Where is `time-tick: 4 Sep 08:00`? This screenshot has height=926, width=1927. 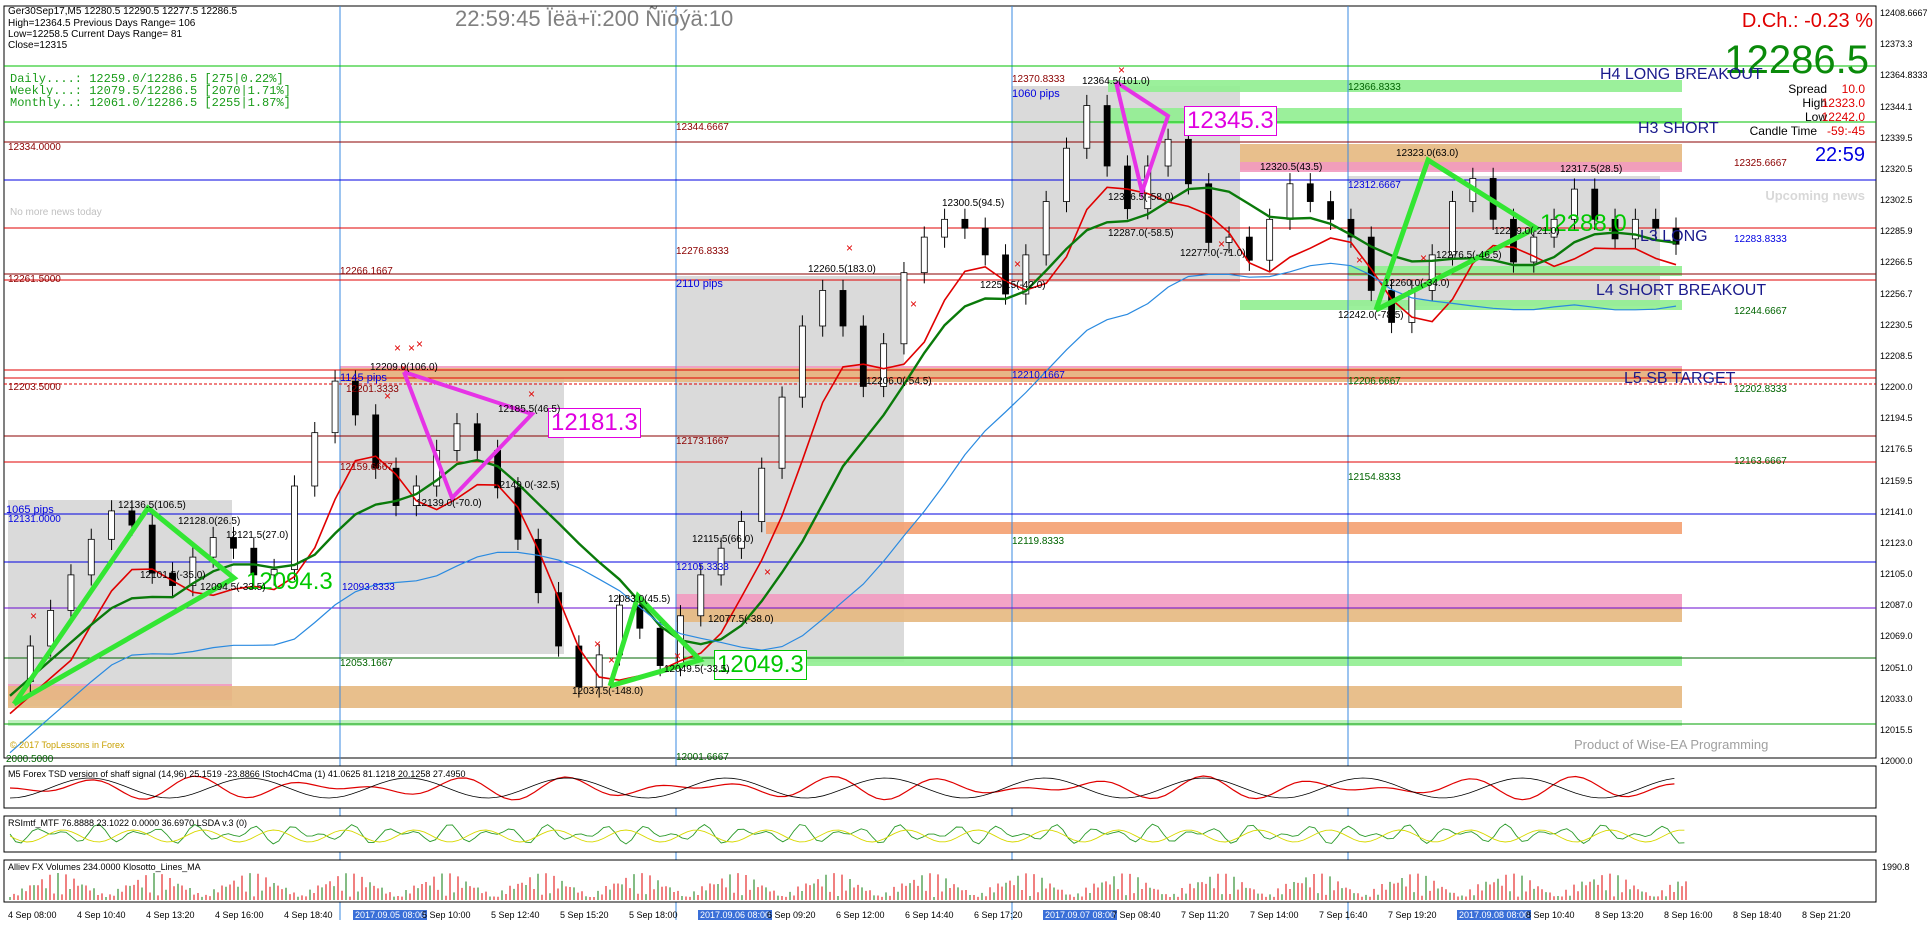
time-tick: 4 Sep 08:00 is located at coordinates (32, 915).